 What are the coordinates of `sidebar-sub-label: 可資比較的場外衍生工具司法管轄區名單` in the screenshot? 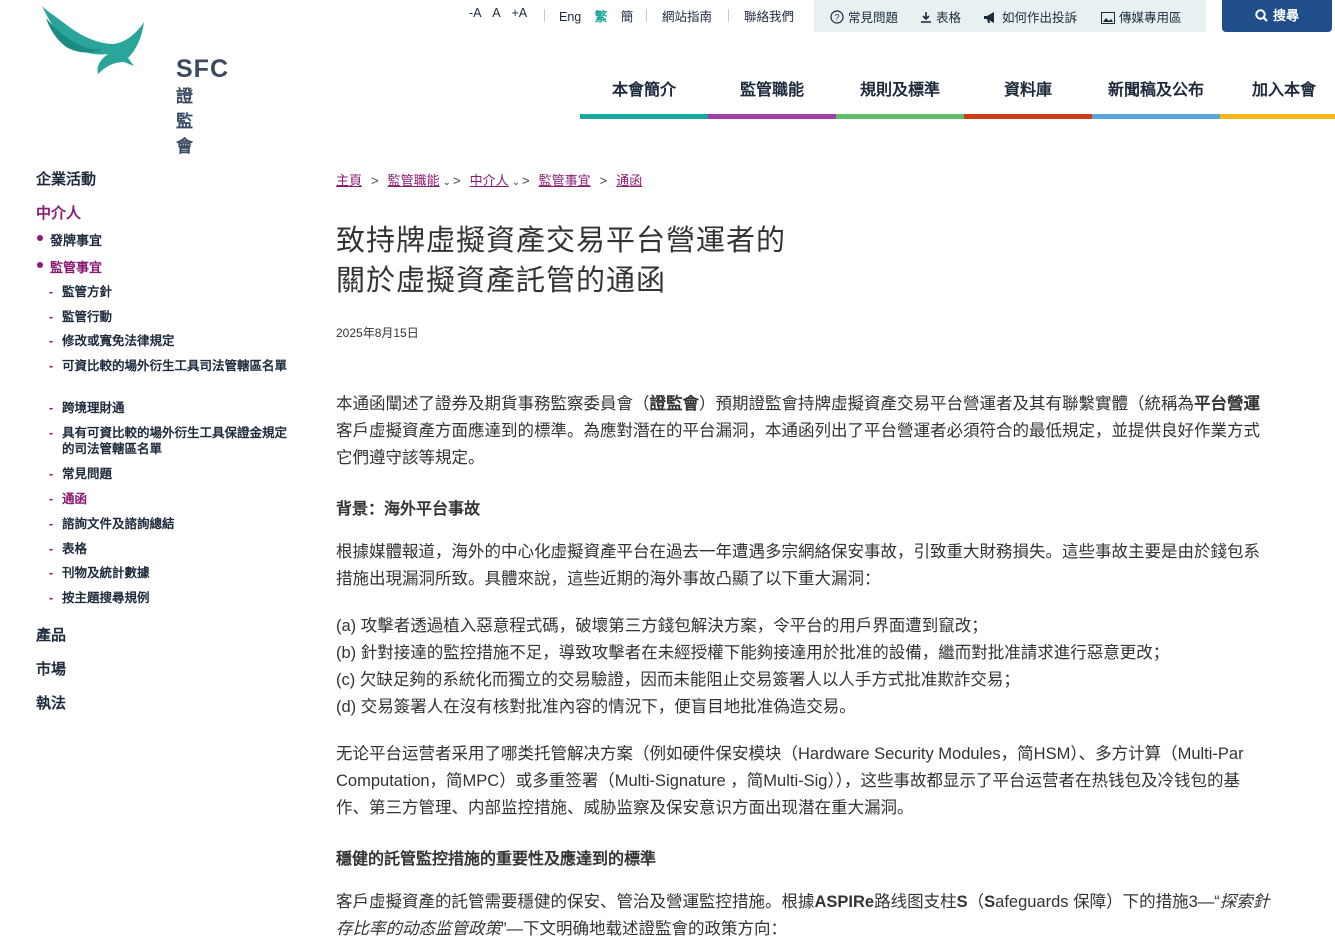 It's located at (175, 366).